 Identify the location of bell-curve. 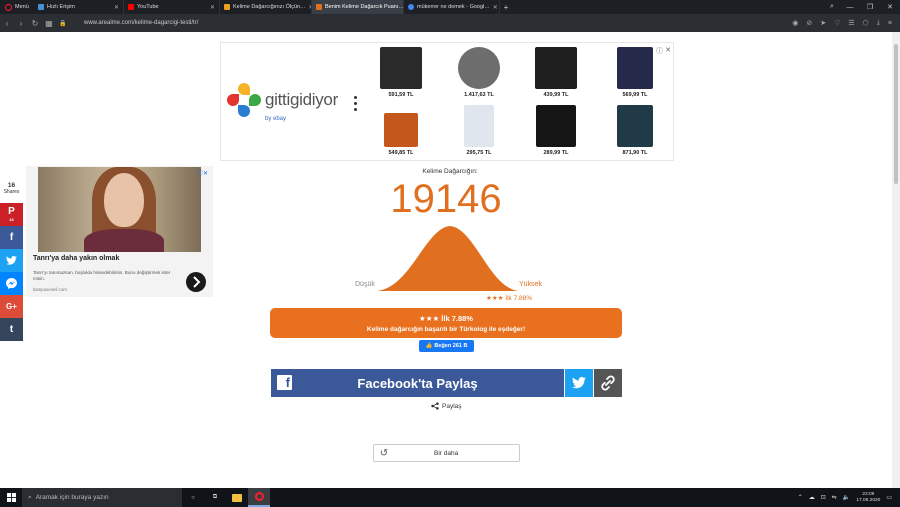
(447, 258).